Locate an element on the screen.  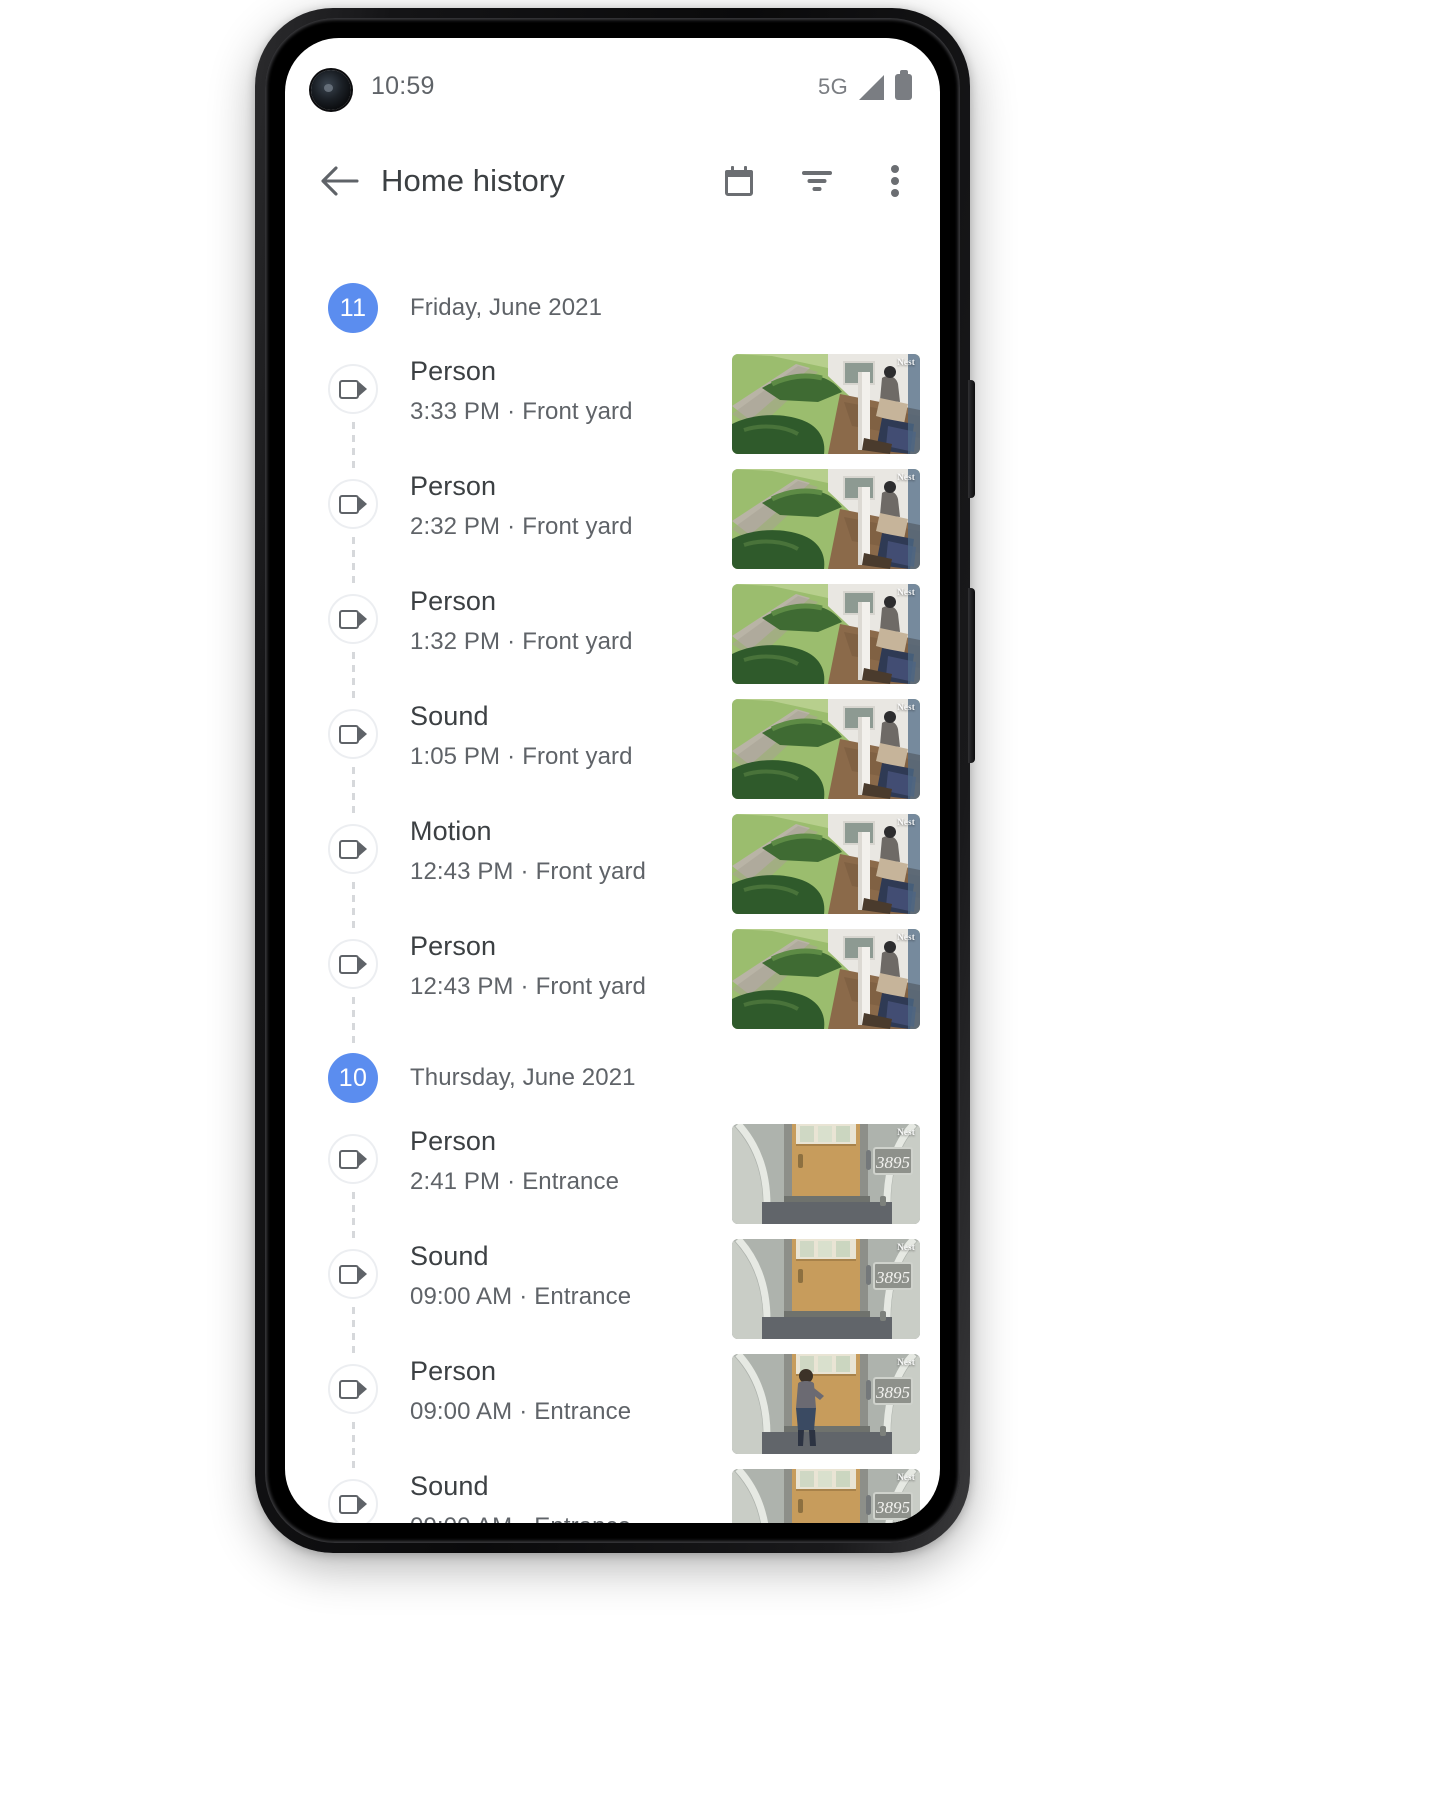
date-day-badge: 11 is located at coordinates (353, 308).